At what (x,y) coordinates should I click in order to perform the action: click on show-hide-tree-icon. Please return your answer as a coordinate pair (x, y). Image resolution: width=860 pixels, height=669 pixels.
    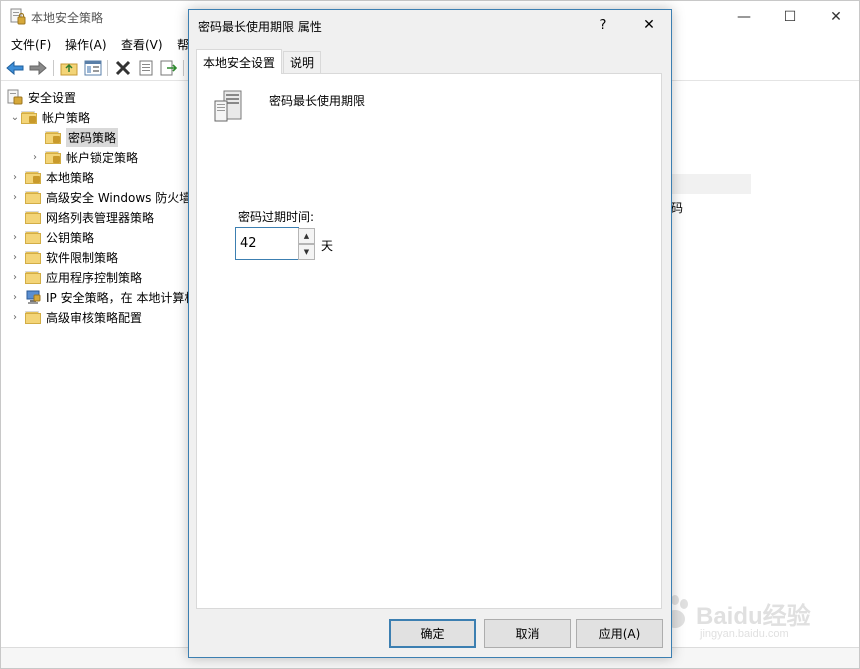
    Looking at the image, I should click on (93, 68).